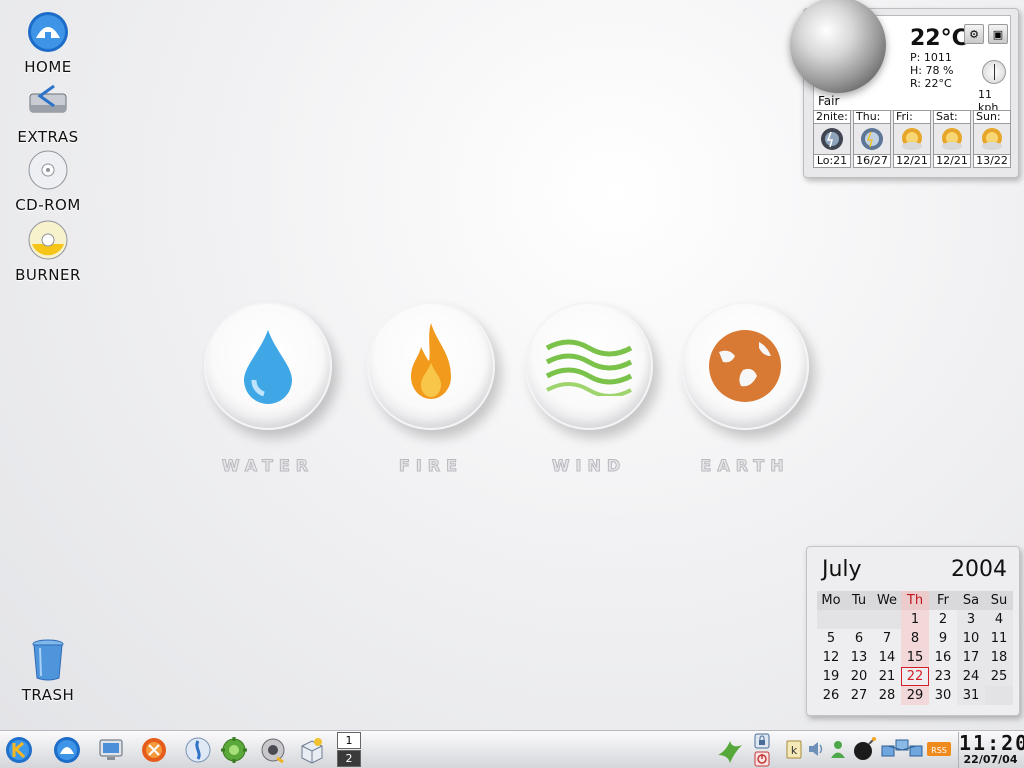 This screenshot has width=1024, height=768. Describe the element at coordinates (859, 695) in the screenshot. I see `calendar-day: 27` at that location.